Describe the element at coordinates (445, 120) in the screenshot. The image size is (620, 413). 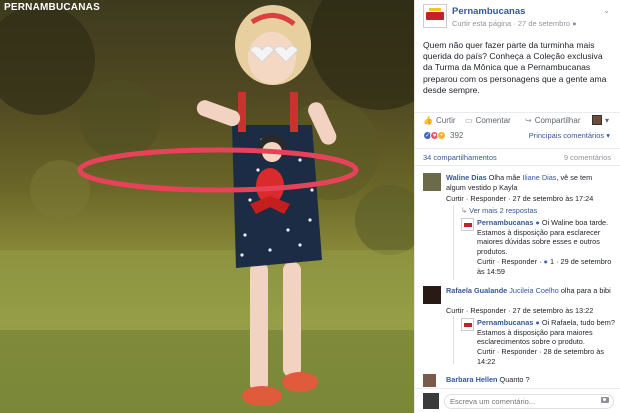
I see `like-label: Curtir` at that location.